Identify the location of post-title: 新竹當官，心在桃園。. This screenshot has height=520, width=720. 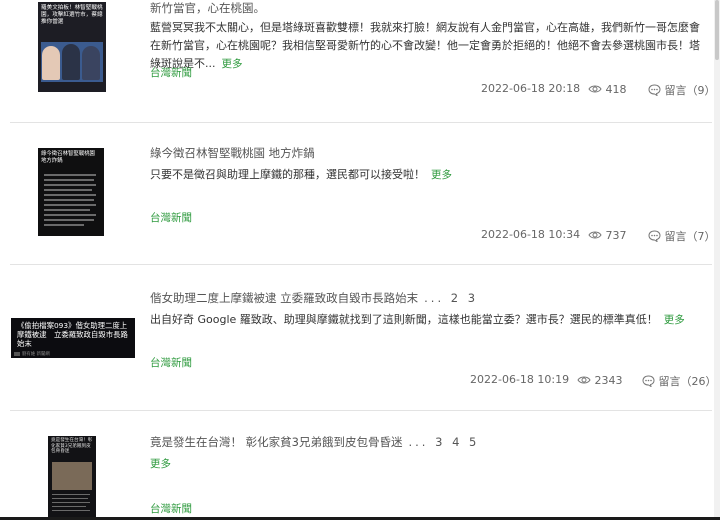
(207, 8).